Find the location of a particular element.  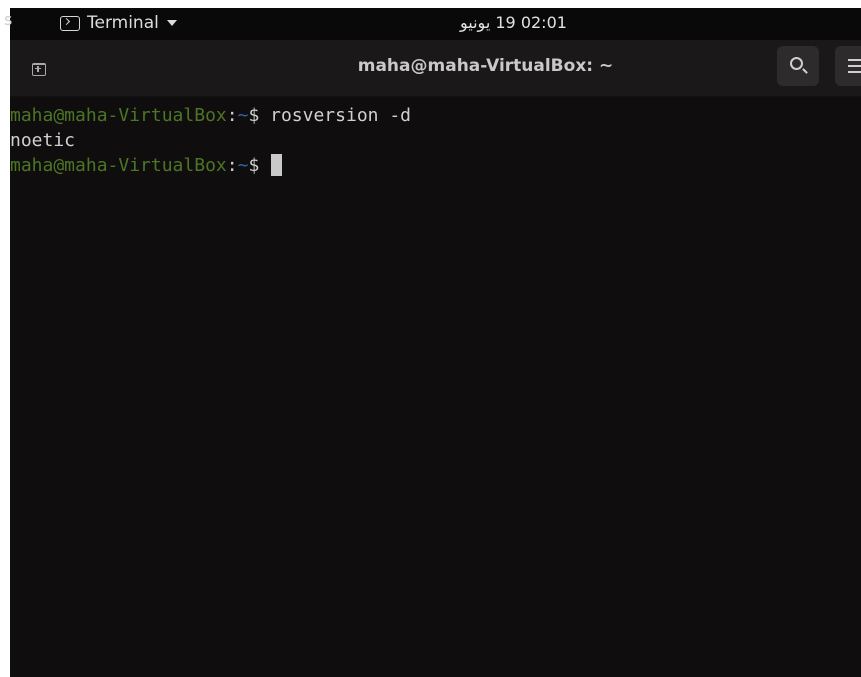

command-output: noetic is located at coordinates (43, 140).